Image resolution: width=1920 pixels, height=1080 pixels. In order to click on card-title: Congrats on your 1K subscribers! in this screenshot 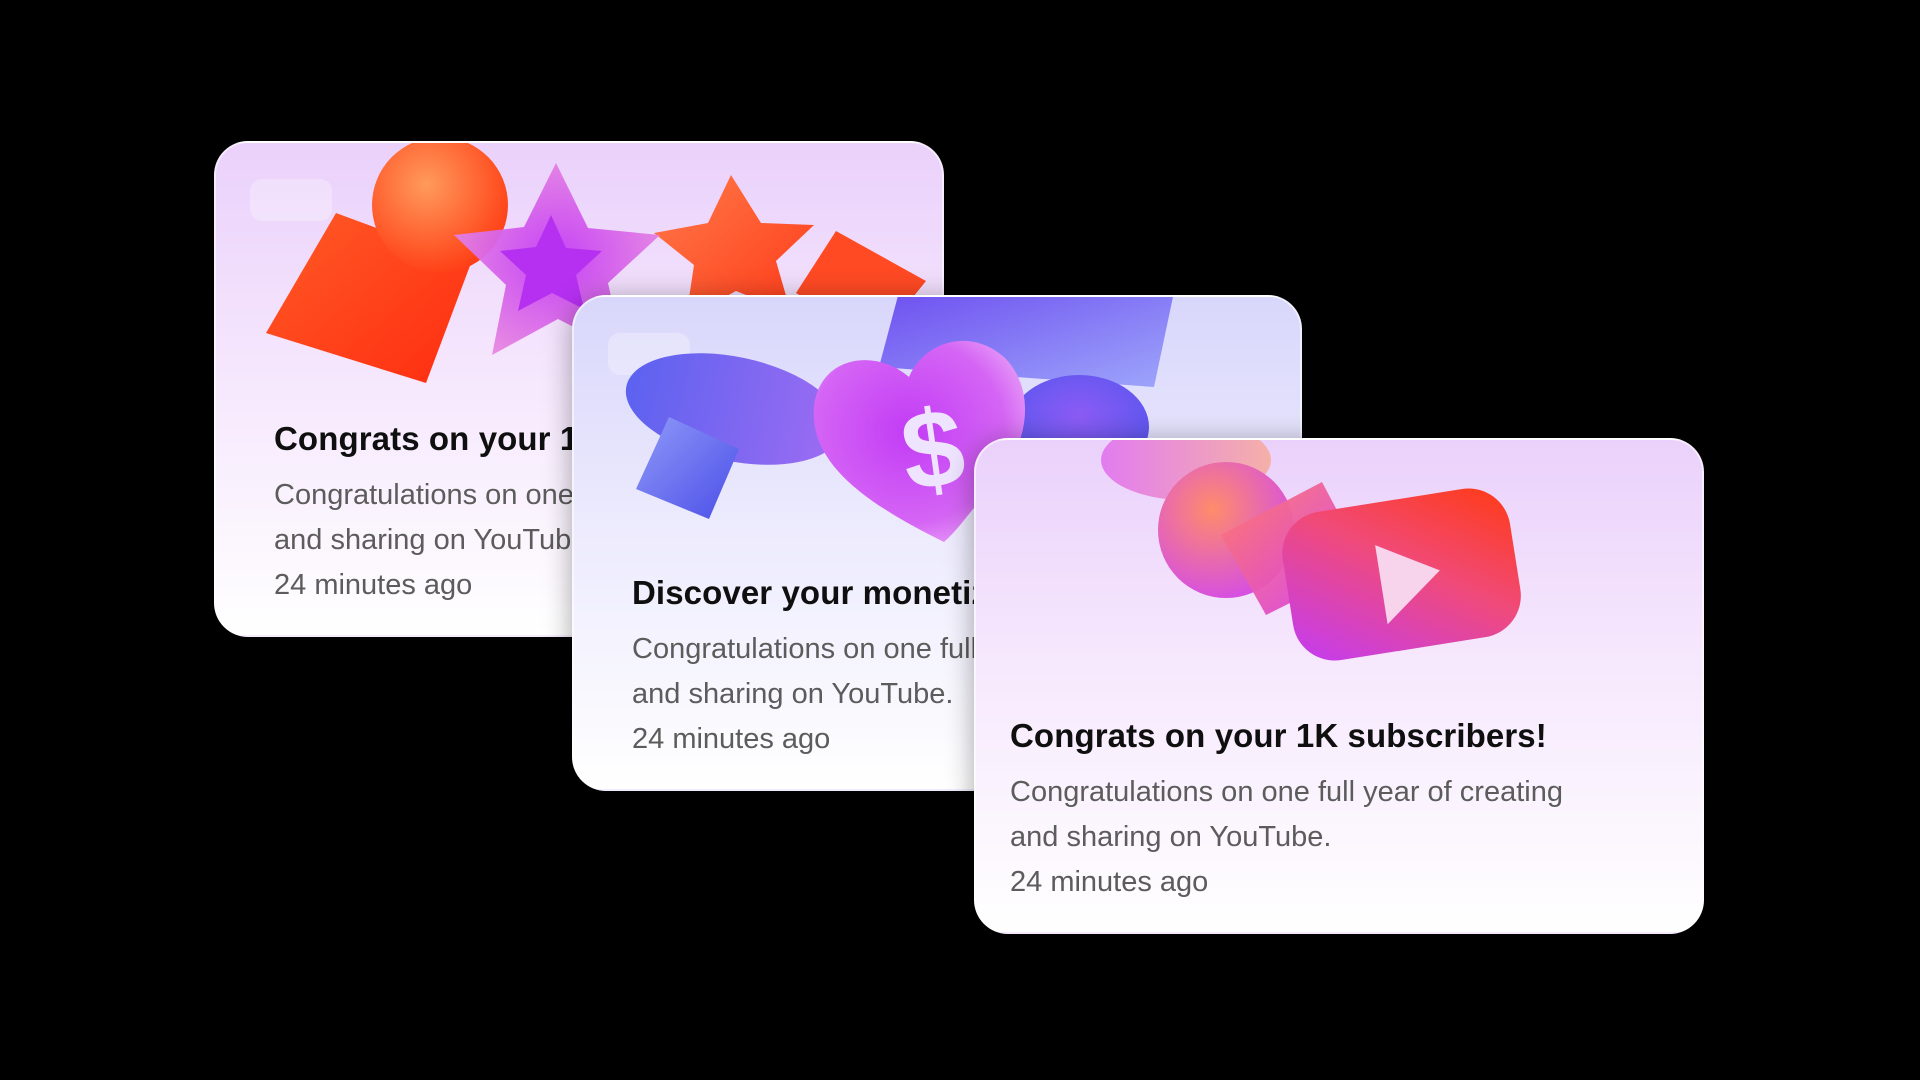, I will do `click(1278, 735)`.